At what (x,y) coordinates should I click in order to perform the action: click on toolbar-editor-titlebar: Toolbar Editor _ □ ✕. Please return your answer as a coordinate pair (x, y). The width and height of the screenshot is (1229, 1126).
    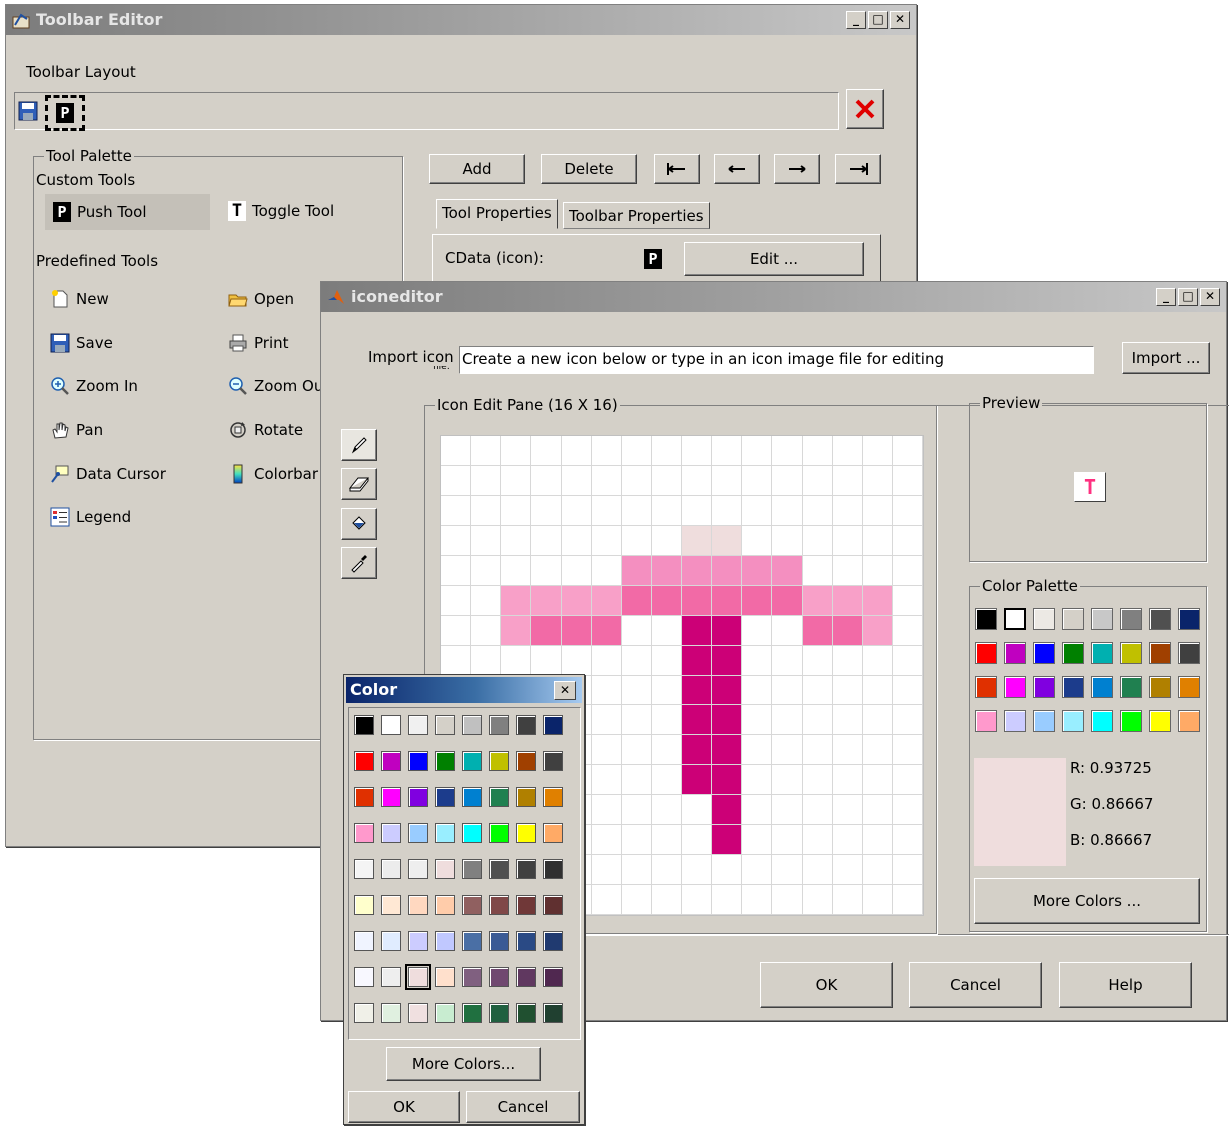
    Looking at the image, I should click on (461, 20).